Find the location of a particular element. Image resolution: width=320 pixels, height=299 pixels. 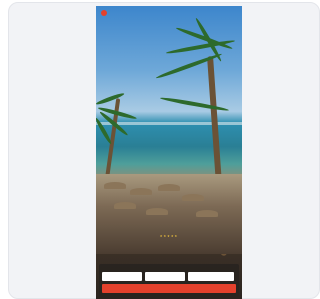

hero-text: ★★★★★ is located at coordinates (169, 237).